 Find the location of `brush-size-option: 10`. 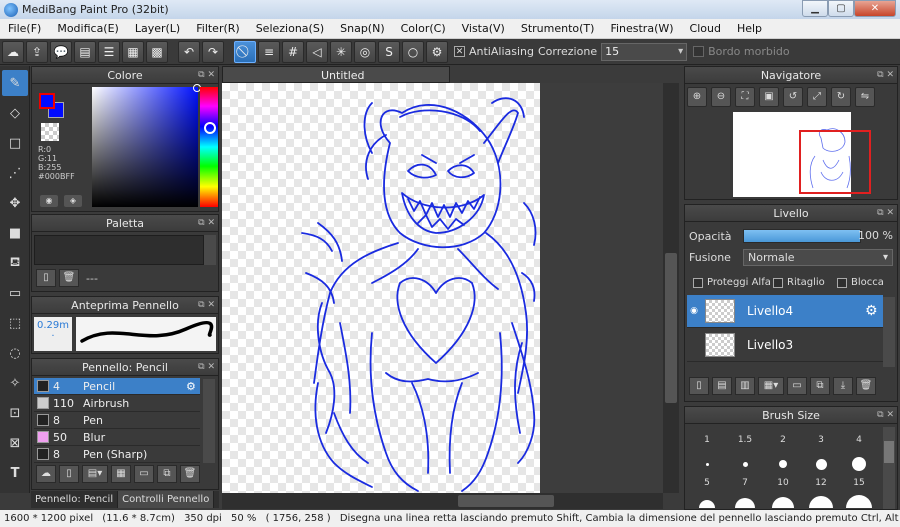

brush-size-option: 10 is located at coordinates (783, 483).